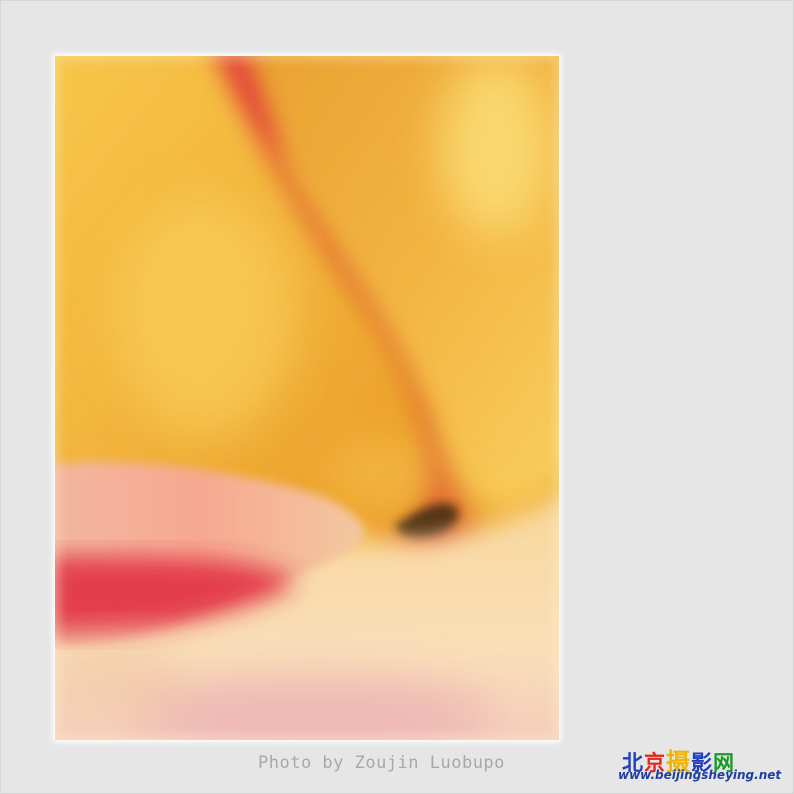  What do you see at coordinates (381, 763) in the screenshot?
I see `photo-credit: Photo by Zoujin Luobupo` at bounding box center [381, 763].